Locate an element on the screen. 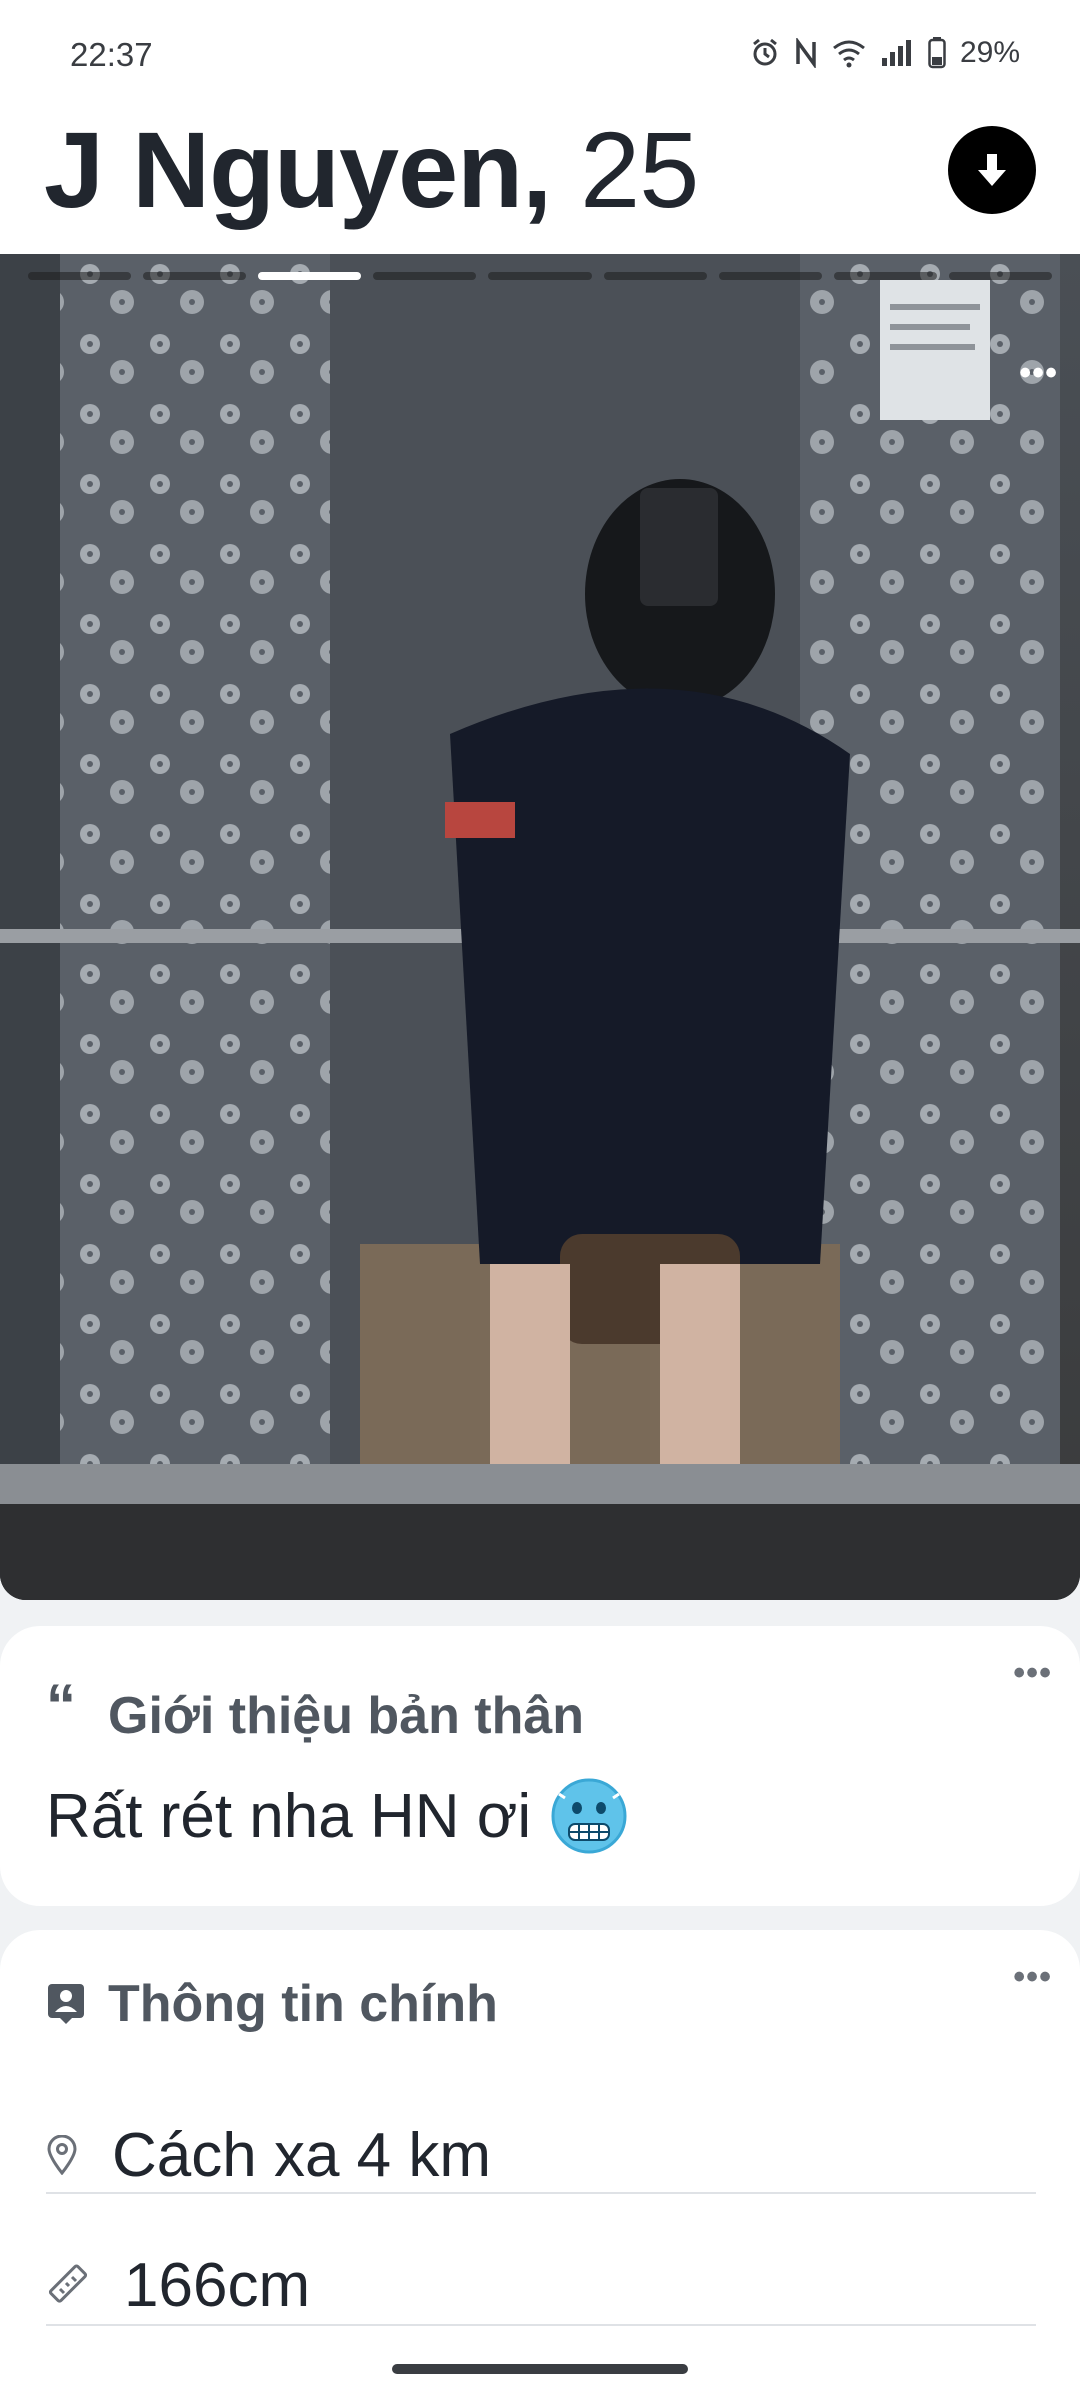 This screenshot has height=2400, width=1080. profile-header: J Nguyen, 25 is located at coordinates (540, 182).